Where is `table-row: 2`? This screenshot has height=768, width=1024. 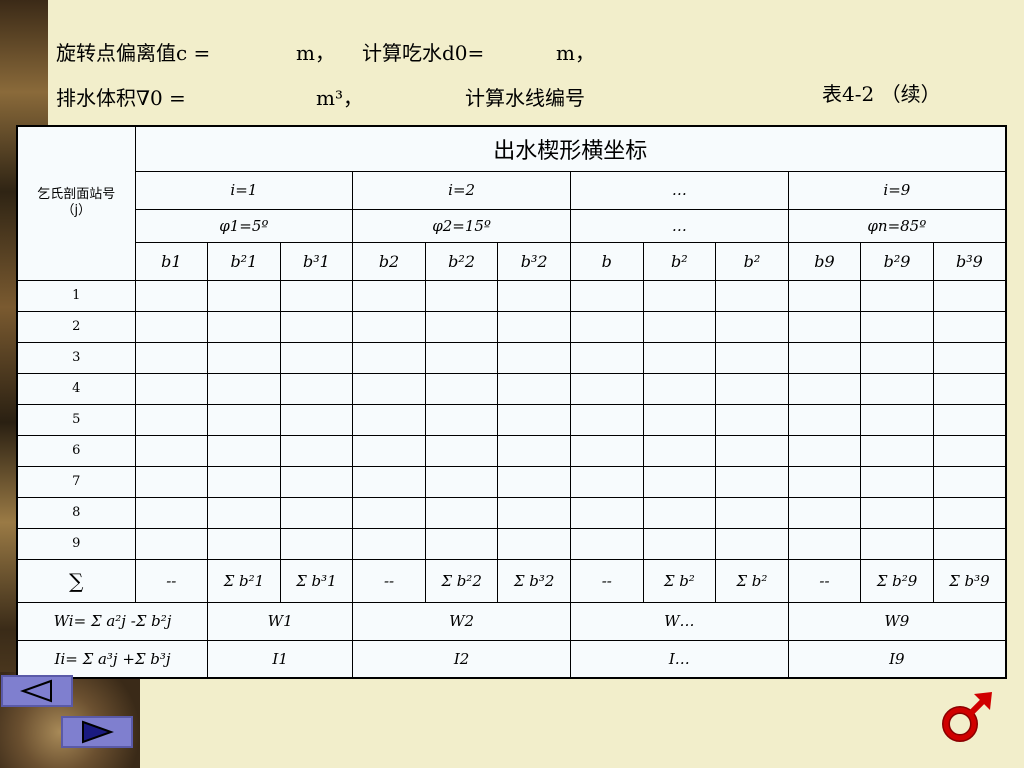
table-row: 2 is located at coordinates (511, 326).